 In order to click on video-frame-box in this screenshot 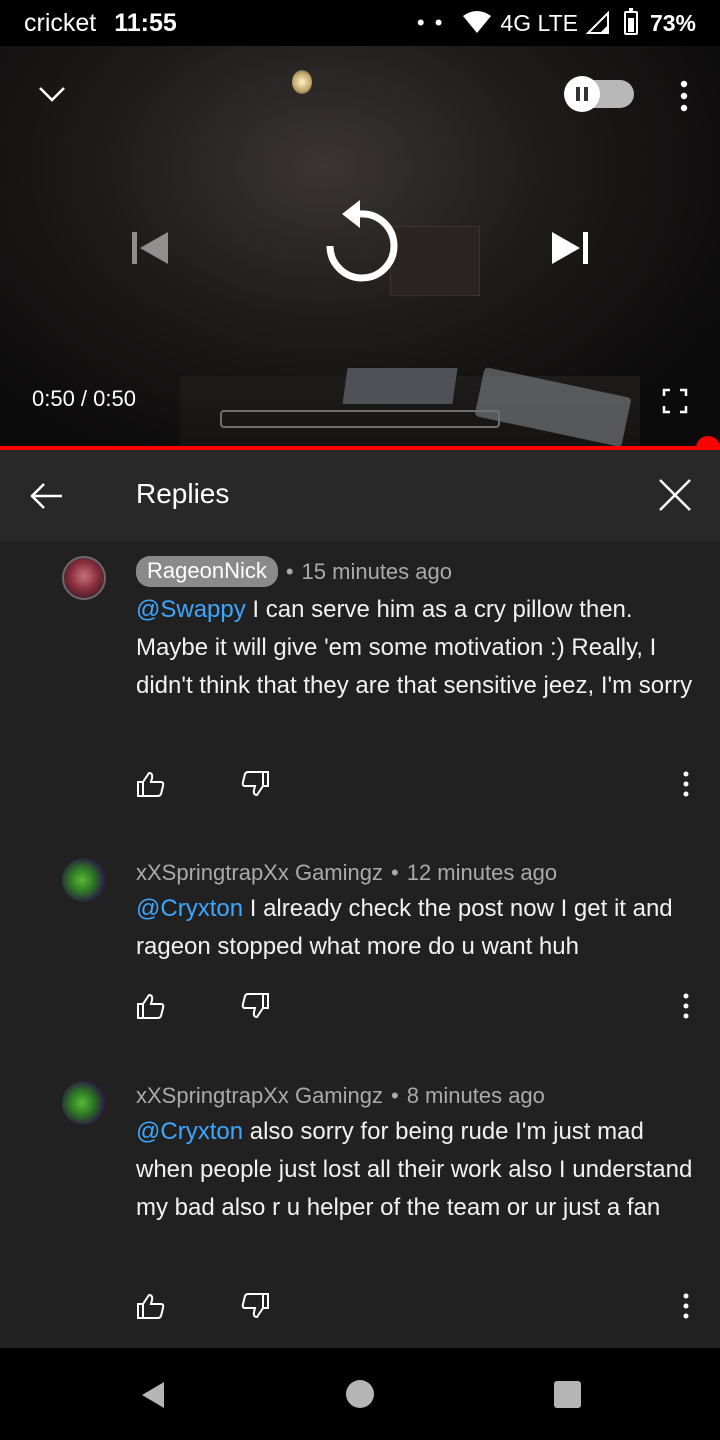, I will do `click(360, 419)`.